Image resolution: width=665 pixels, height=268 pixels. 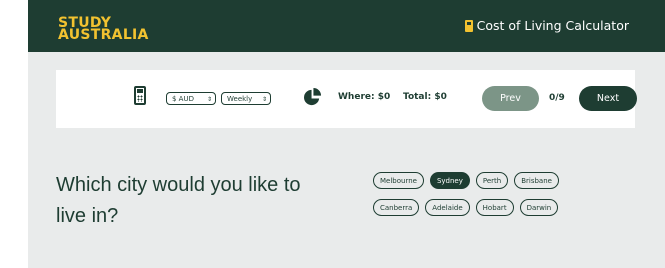 I want to click on logo-line-2: AUSTRALIA, so click(x=103, y=35).